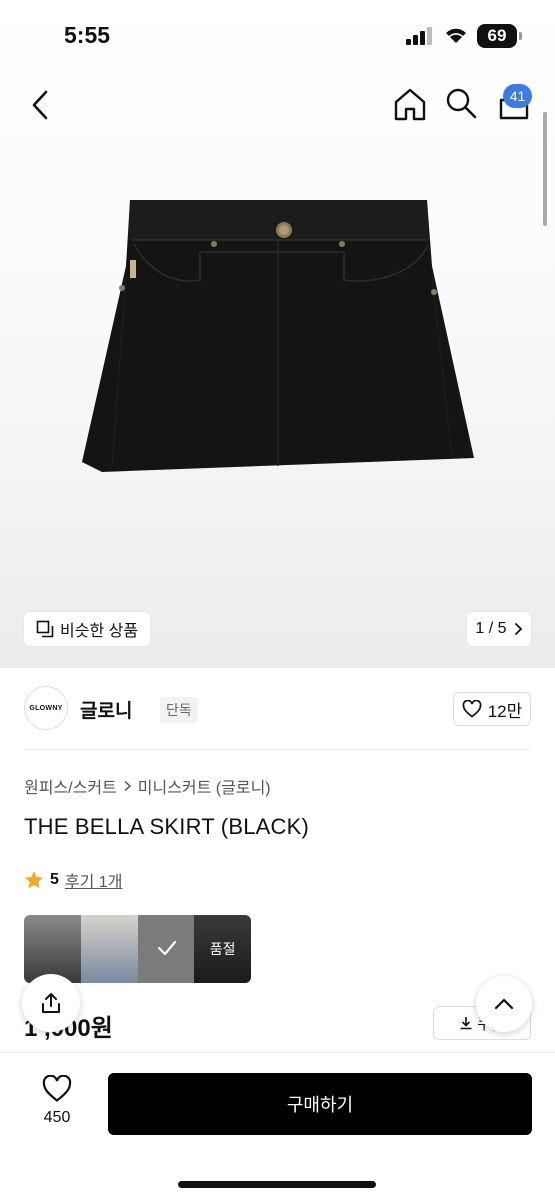 Image resolution: width=555 pixels, height=1200 pixels. Describe the element at coordinates (461, 103) in the screenshot. I see `search-icon` at that location.